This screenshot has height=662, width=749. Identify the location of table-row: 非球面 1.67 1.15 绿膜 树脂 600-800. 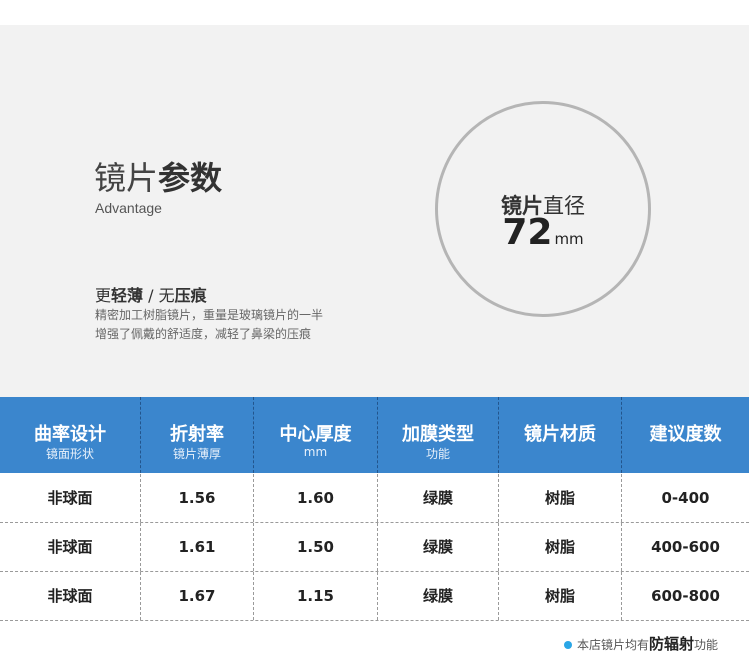
(374, 596).